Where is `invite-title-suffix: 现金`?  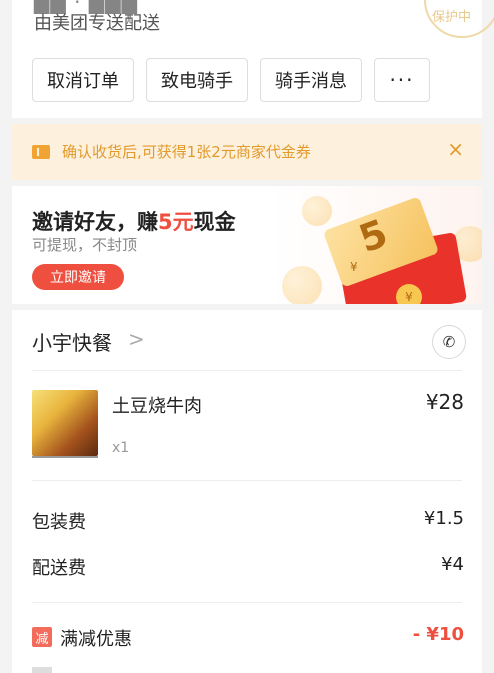
invite-title-suffix: 现金 is located at coordinates (214, 222).